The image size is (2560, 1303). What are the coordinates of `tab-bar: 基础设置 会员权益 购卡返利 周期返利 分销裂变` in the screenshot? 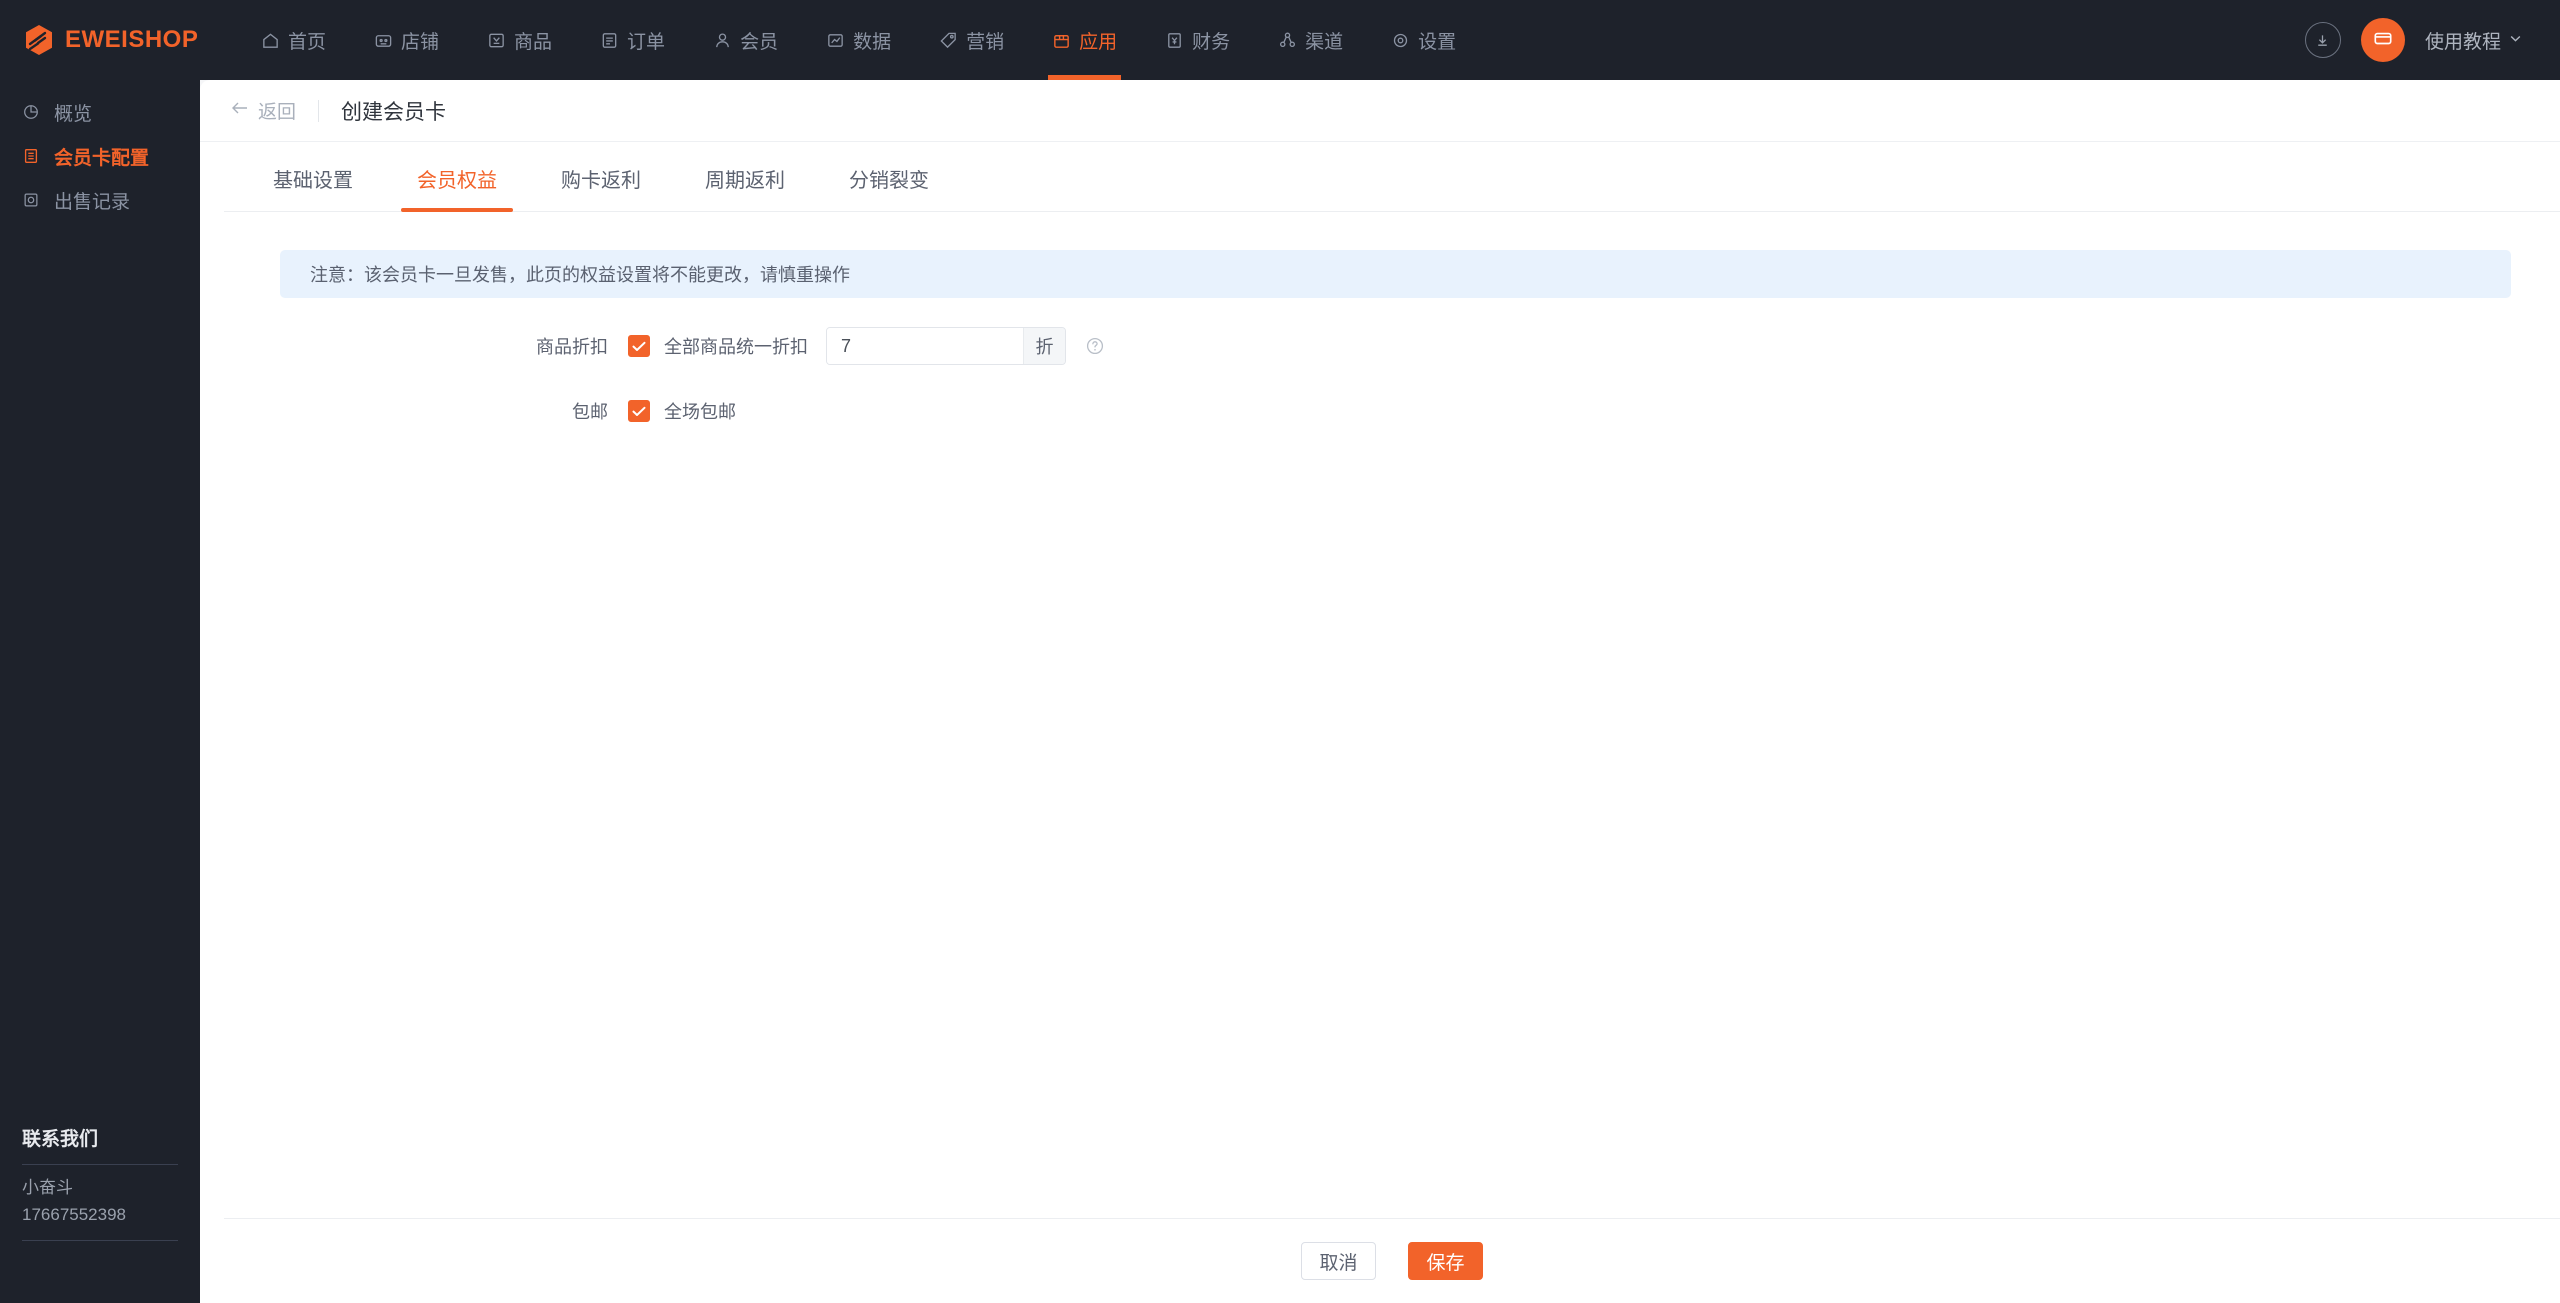 It's located at (1392, 177).